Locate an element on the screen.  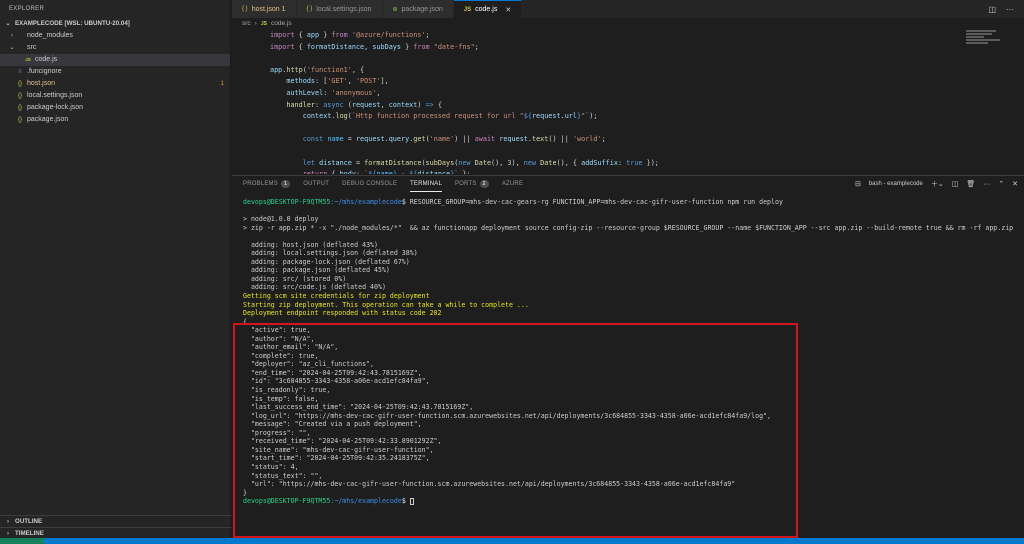
file-tree-item: {} package.json is located at coordinates (115, 120).